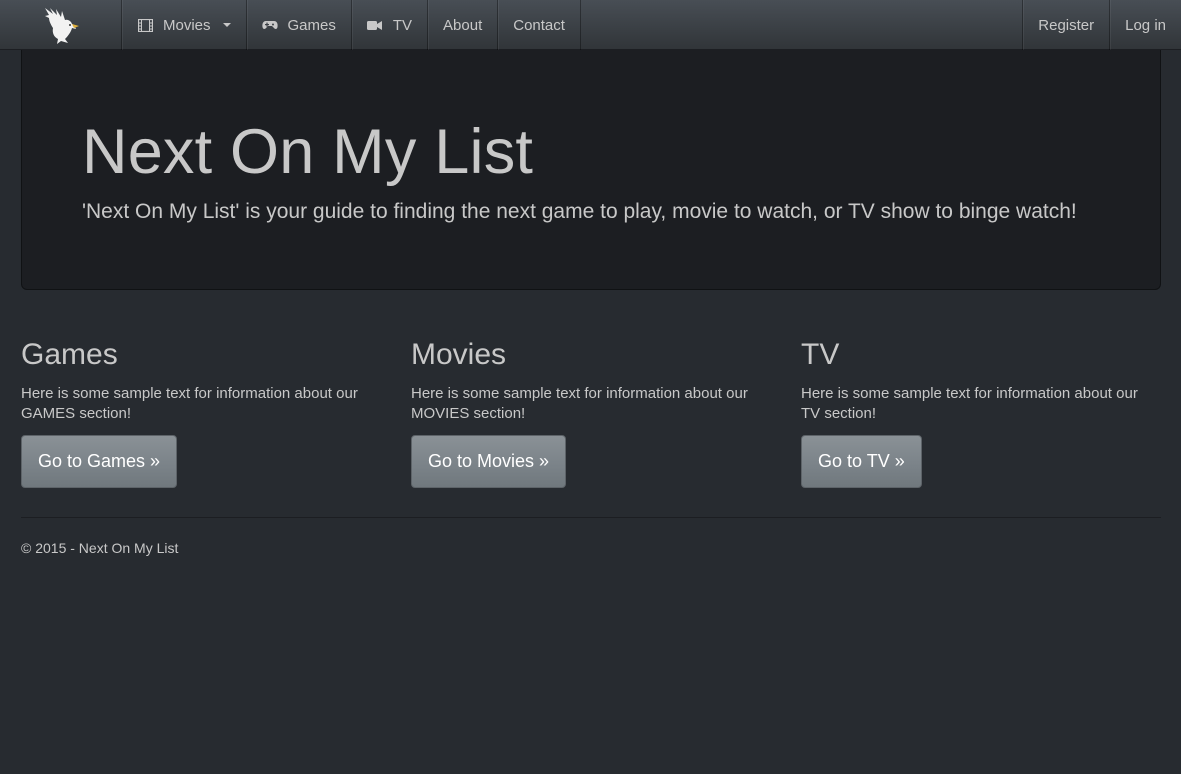 The image size is (1181, 774). Describe the element at coordinates (861, 461) in the screenshot. I see `go-to-tv-button: Go to TV »` at that location.